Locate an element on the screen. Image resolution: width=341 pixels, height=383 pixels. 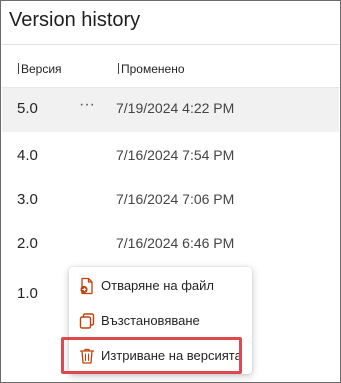
menu-item-restore-label: Възстановяване is located at coordinates (150, 320).